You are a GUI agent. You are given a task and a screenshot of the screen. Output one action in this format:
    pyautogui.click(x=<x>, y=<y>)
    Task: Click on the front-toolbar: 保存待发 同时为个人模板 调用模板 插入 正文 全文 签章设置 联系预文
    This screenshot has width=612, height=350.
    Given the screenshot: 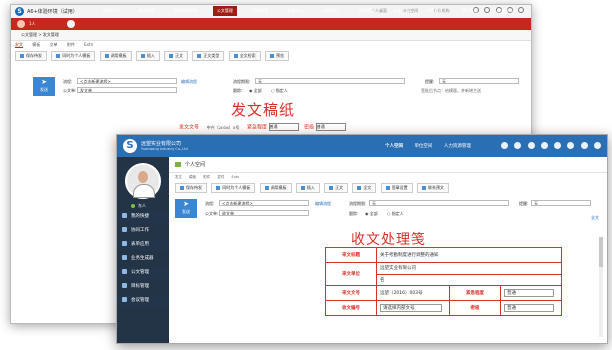 What is the action you would take?
    pyautogui.click(x=313, y=188)
    